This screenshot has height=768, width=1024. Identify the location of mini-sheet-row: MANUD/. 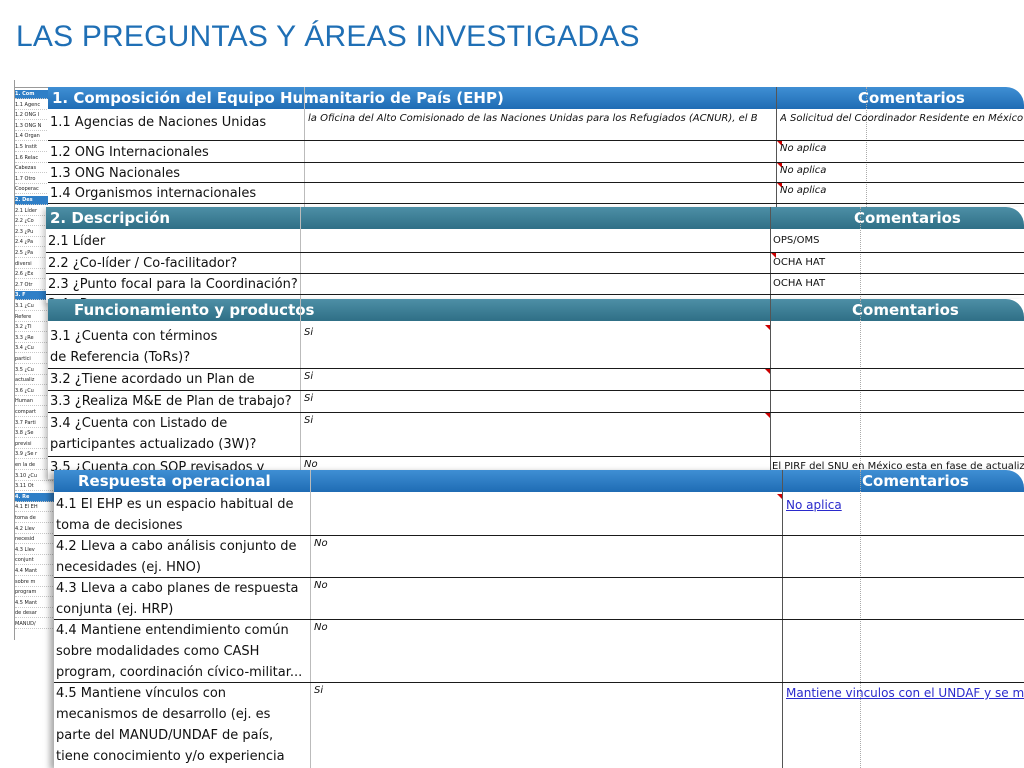
(35, 624).